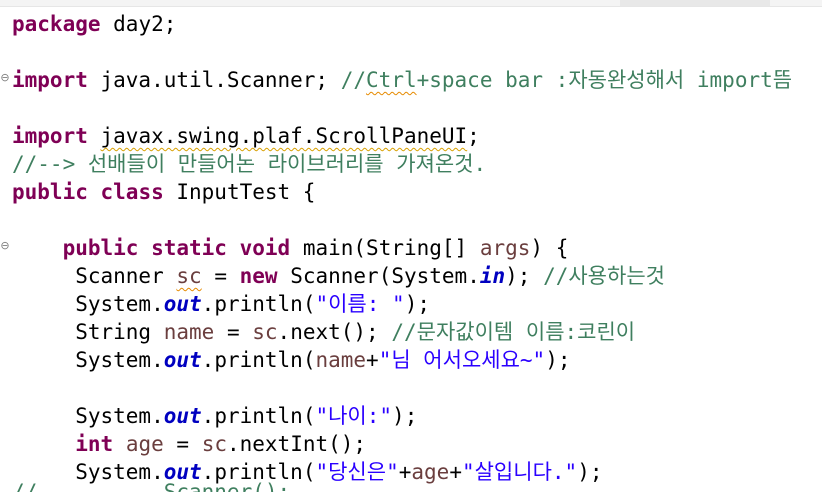 This screenshot has width=822, height=492. What do you see at coordinates (5, 78) in the screenshot?
I see `fold-toggle-imports-icon: ⊖` at bounding box center [5, 78].